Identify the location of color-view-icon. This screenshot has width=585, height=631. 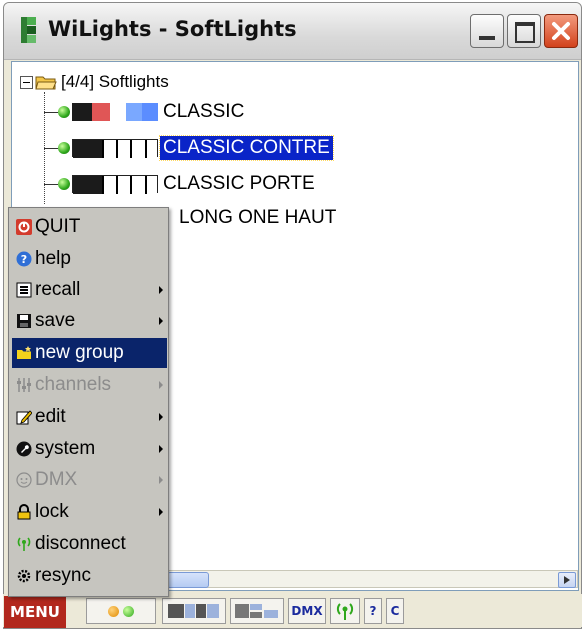
(256, 611).